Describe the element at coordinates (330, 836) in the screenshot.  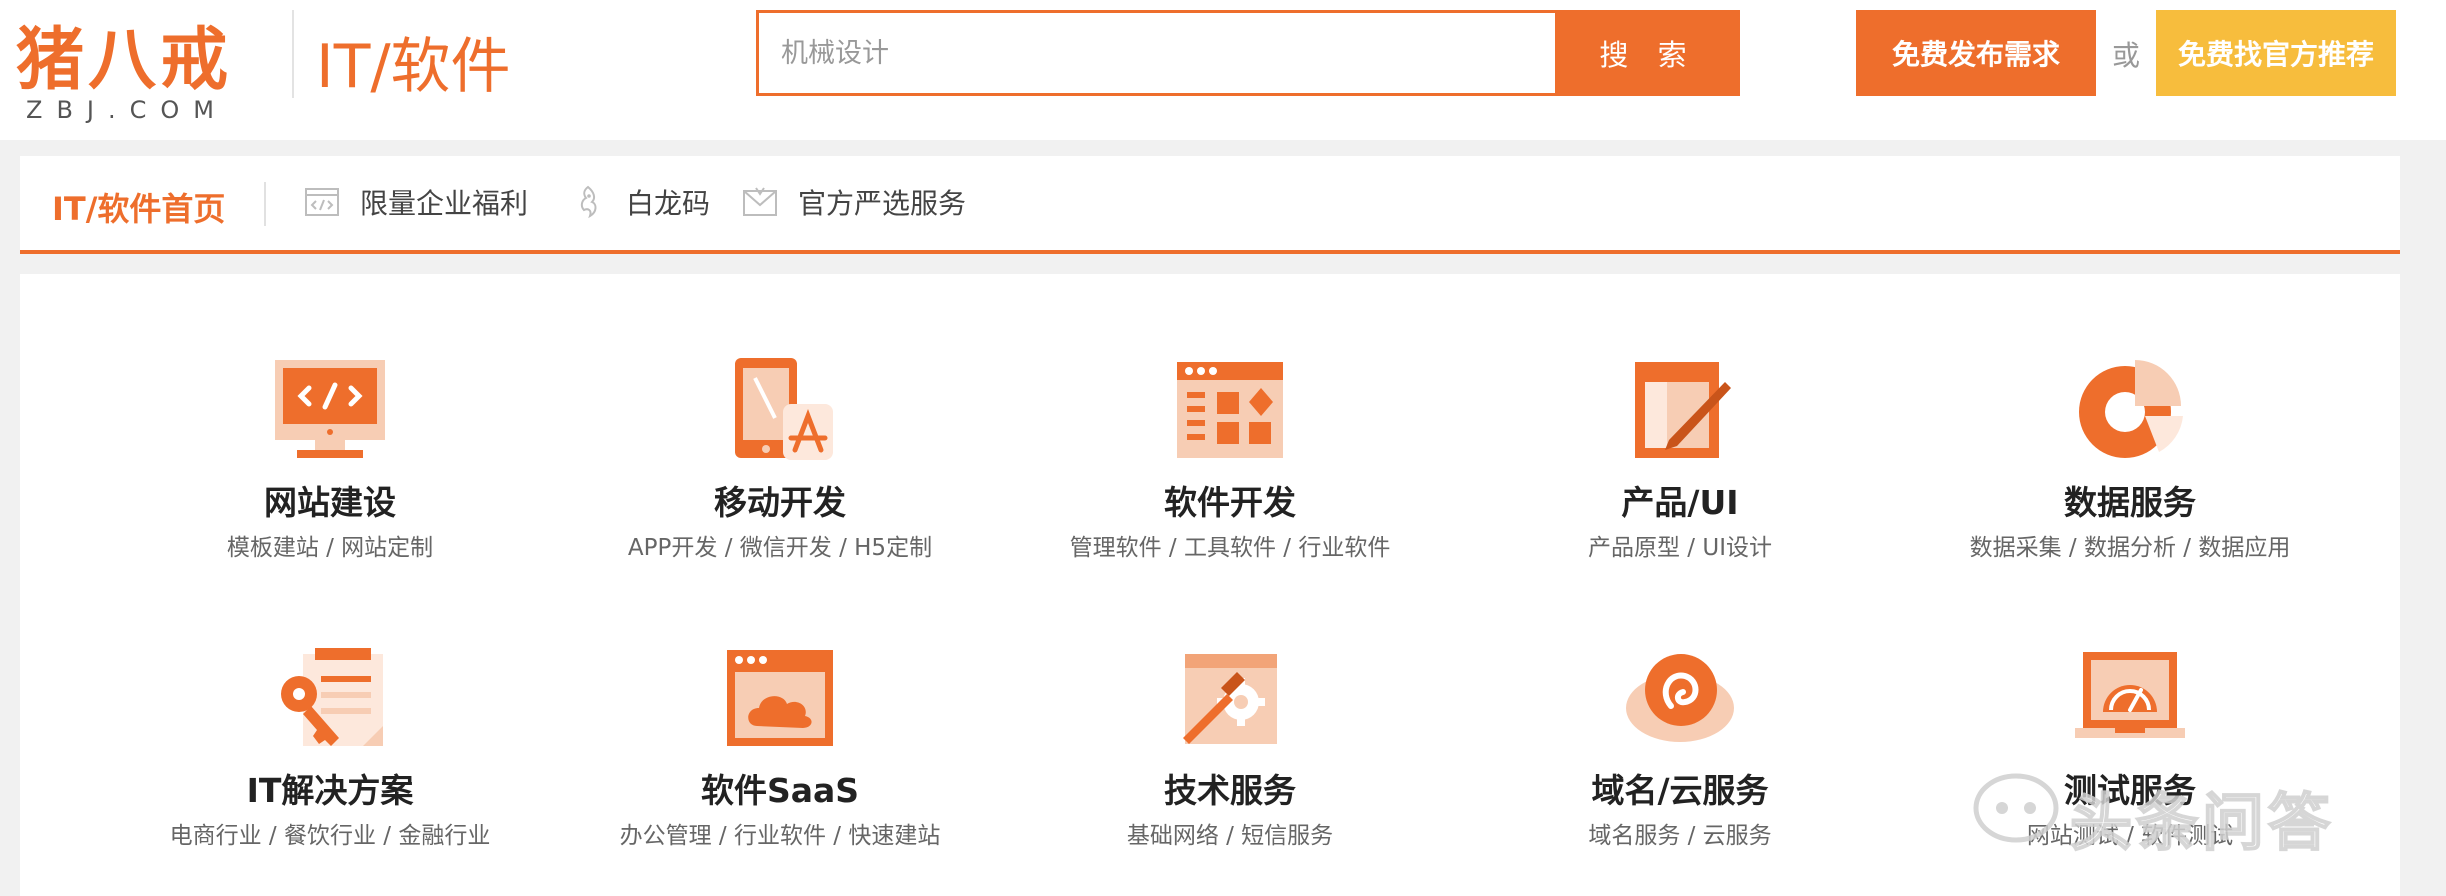
I see `category-subtitle: 电商行业 / 餐饮行业 / 金融行业` at that location.